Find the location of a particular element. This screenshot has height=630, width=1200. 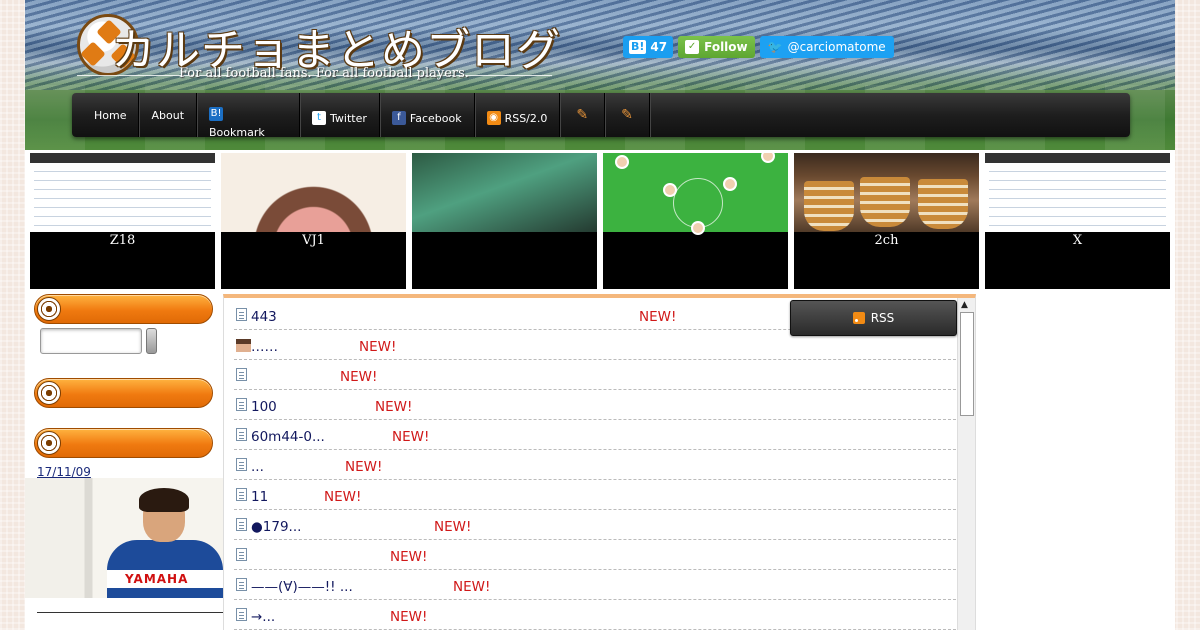

date-link: 17/11/09 is located at coordinates (125, 472).